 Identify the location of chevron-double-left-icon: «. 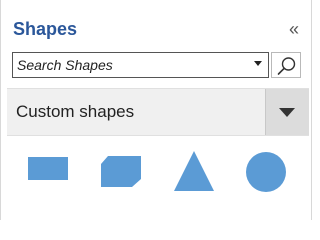
(293, 29).